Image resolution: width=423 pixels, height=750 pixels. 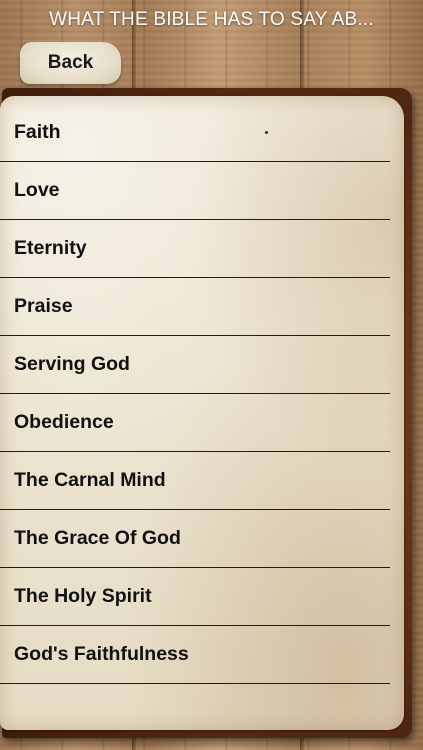 I want to click on list-item: Faith, so click(x=195, y=133).